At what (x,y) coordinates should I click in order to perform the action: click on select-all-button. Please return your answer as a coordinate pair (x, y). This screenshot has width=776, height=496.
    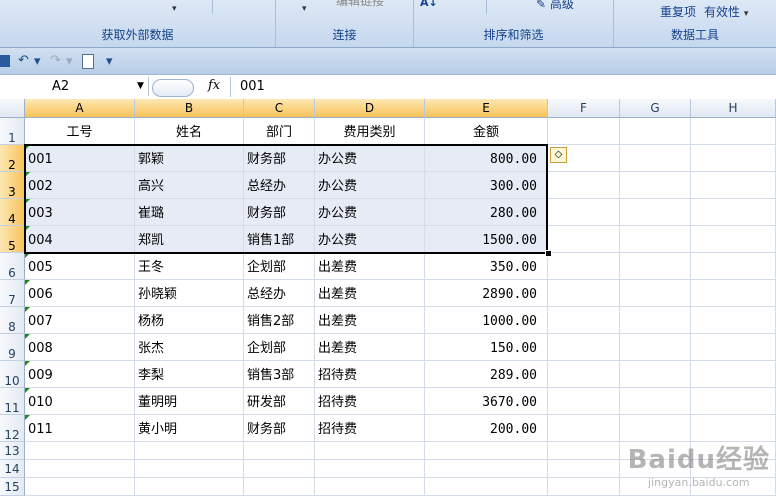
    Looking at the image, I should click on (12, 108).